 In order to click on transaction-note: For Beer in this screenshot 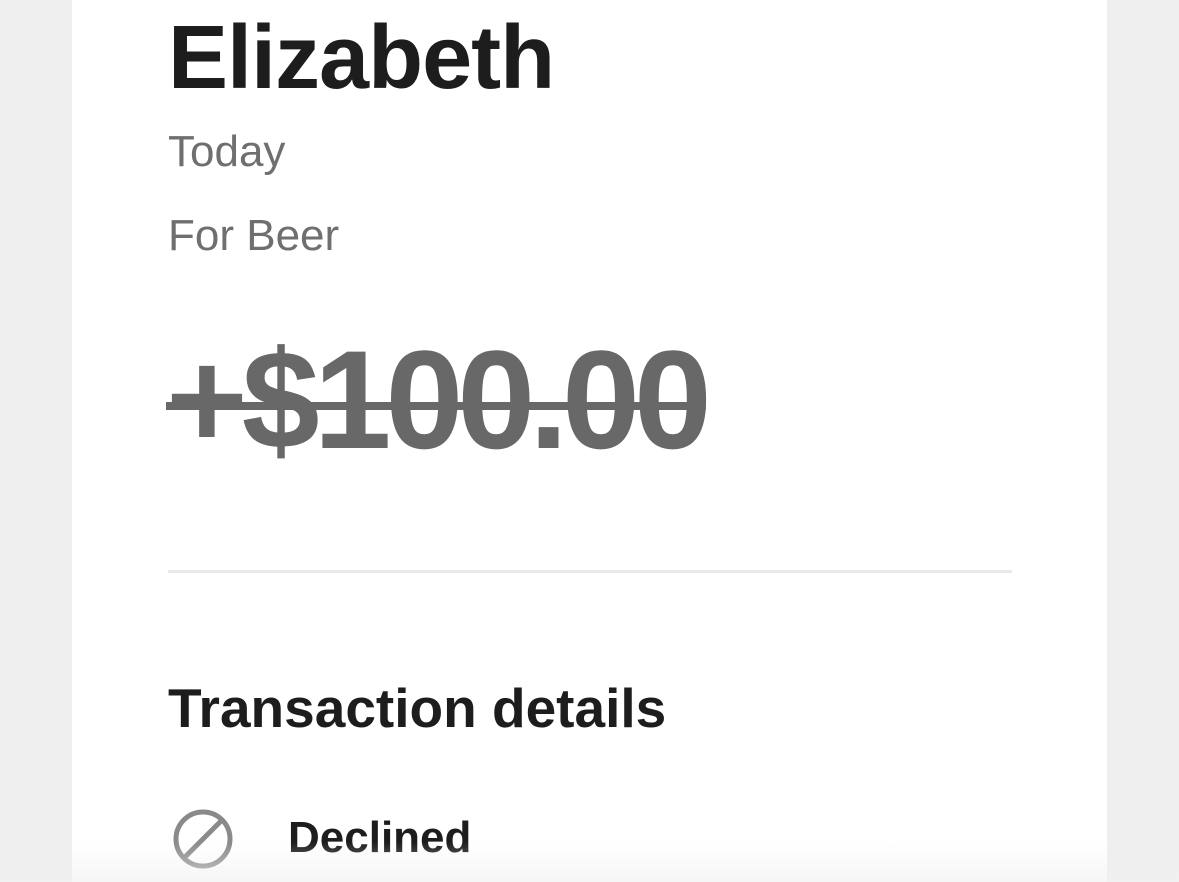, I will do `click(254, 235)`.